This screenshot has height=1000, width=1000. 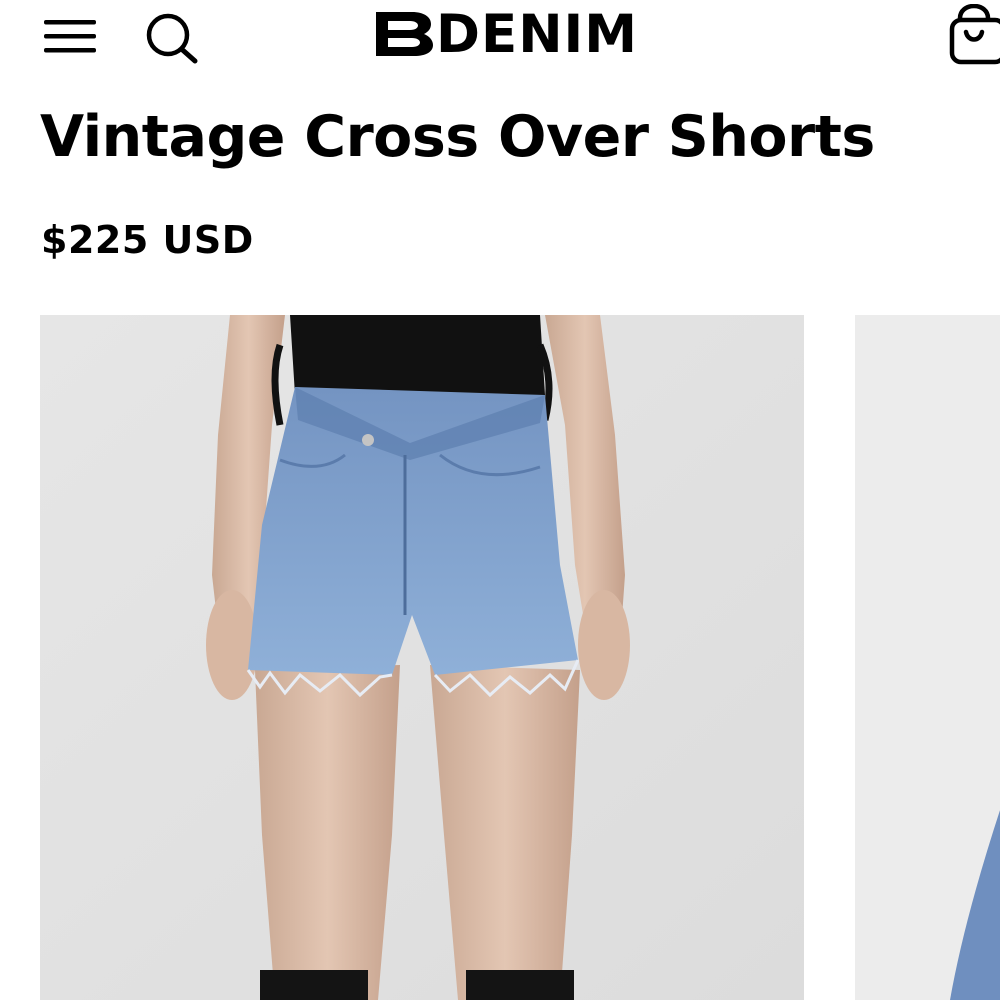 I want to click on product-image-next, so click(x=927, y=657).